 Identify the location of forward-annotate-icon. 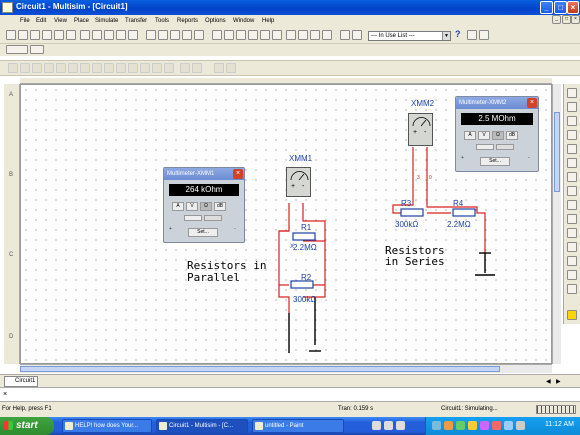
(327, 35).